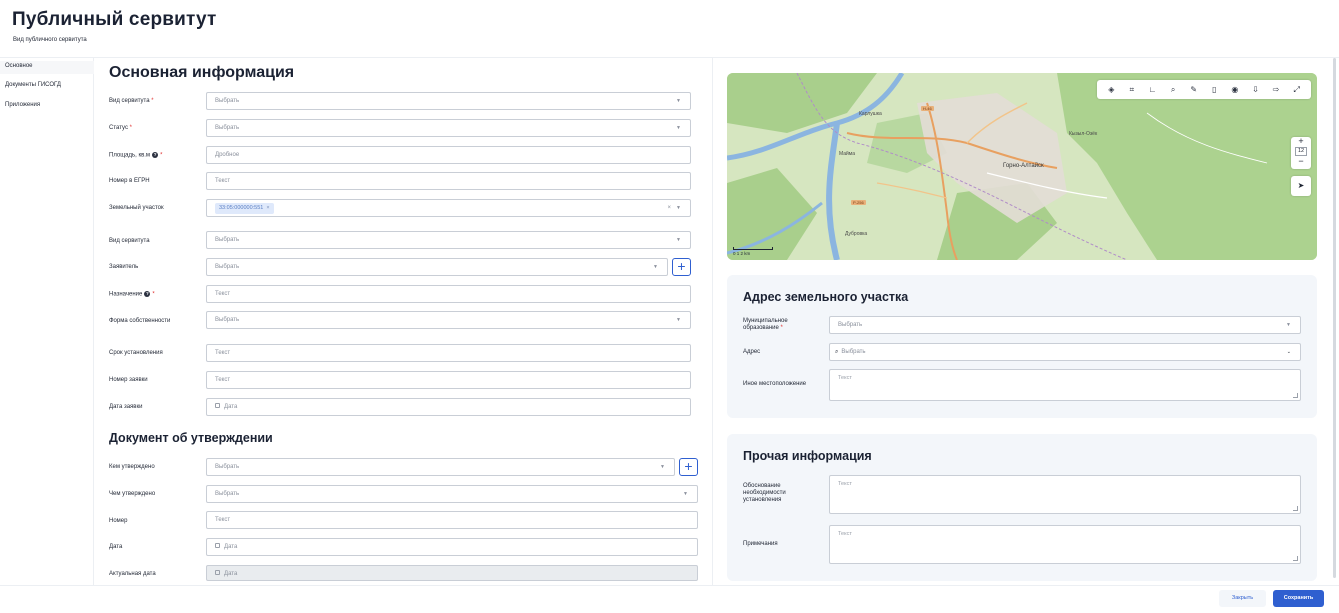 This screenshot has width=1339, height=613. What do you see at coordinates (448, 407) in the screenshot?
I see `app-date-input: Дата` at bounding box center [448, 407].